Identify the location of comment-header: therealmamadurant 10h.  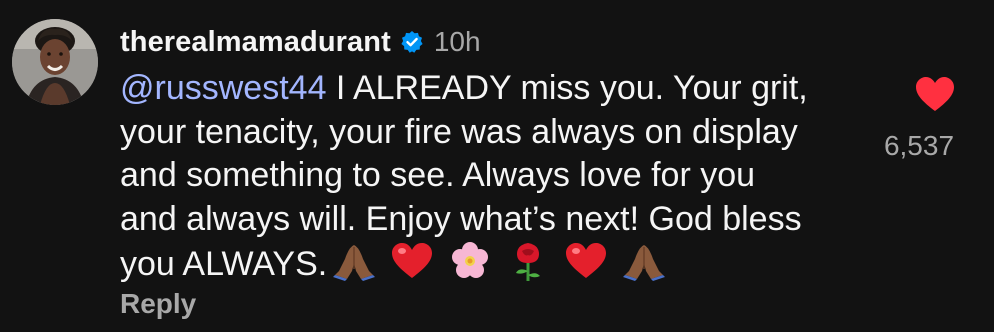
(300, 42).